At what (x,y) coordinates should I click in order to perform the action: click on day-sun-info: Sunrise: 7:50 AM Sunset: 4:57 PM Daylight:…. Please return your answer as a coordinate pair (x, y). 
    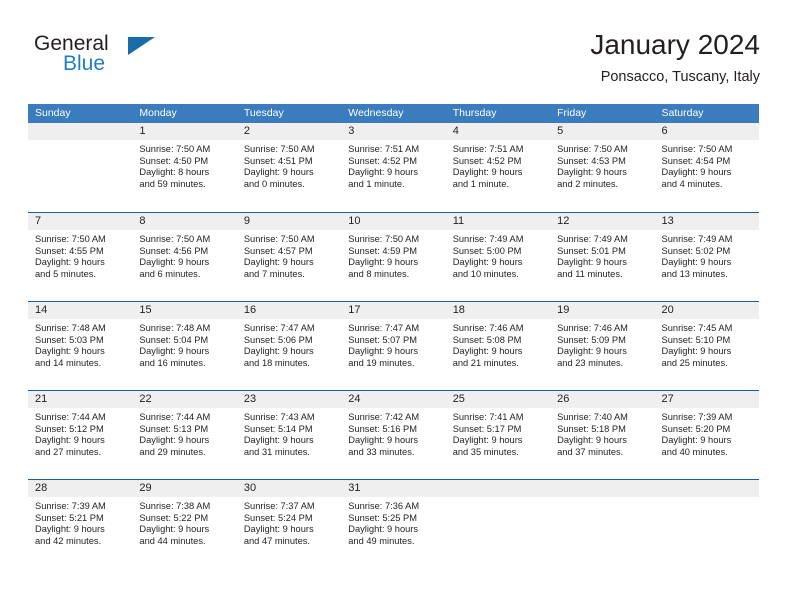
    Looking at the image, I should click on (289, 255).